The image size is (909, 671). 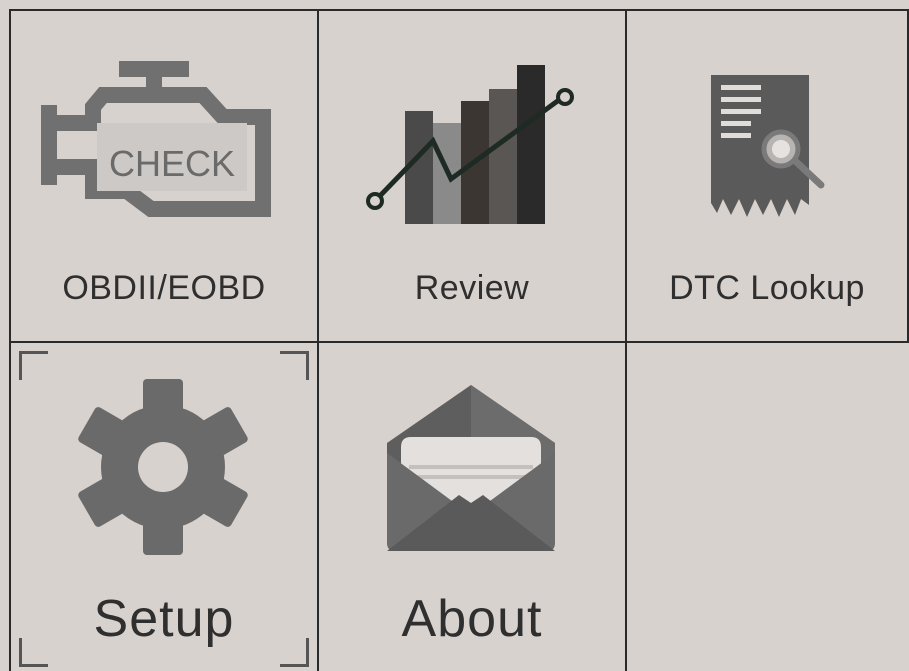 I want to click on menu-label-about: About, so click(x=472, y=619).